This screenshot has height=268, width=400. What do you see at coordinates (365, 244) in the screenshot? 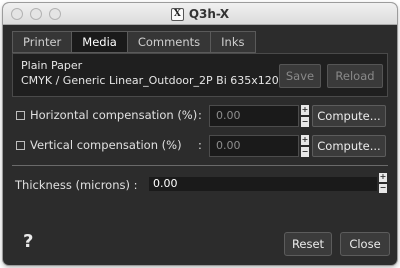
I see `close-button: Close` at bounding box center [365, 244].